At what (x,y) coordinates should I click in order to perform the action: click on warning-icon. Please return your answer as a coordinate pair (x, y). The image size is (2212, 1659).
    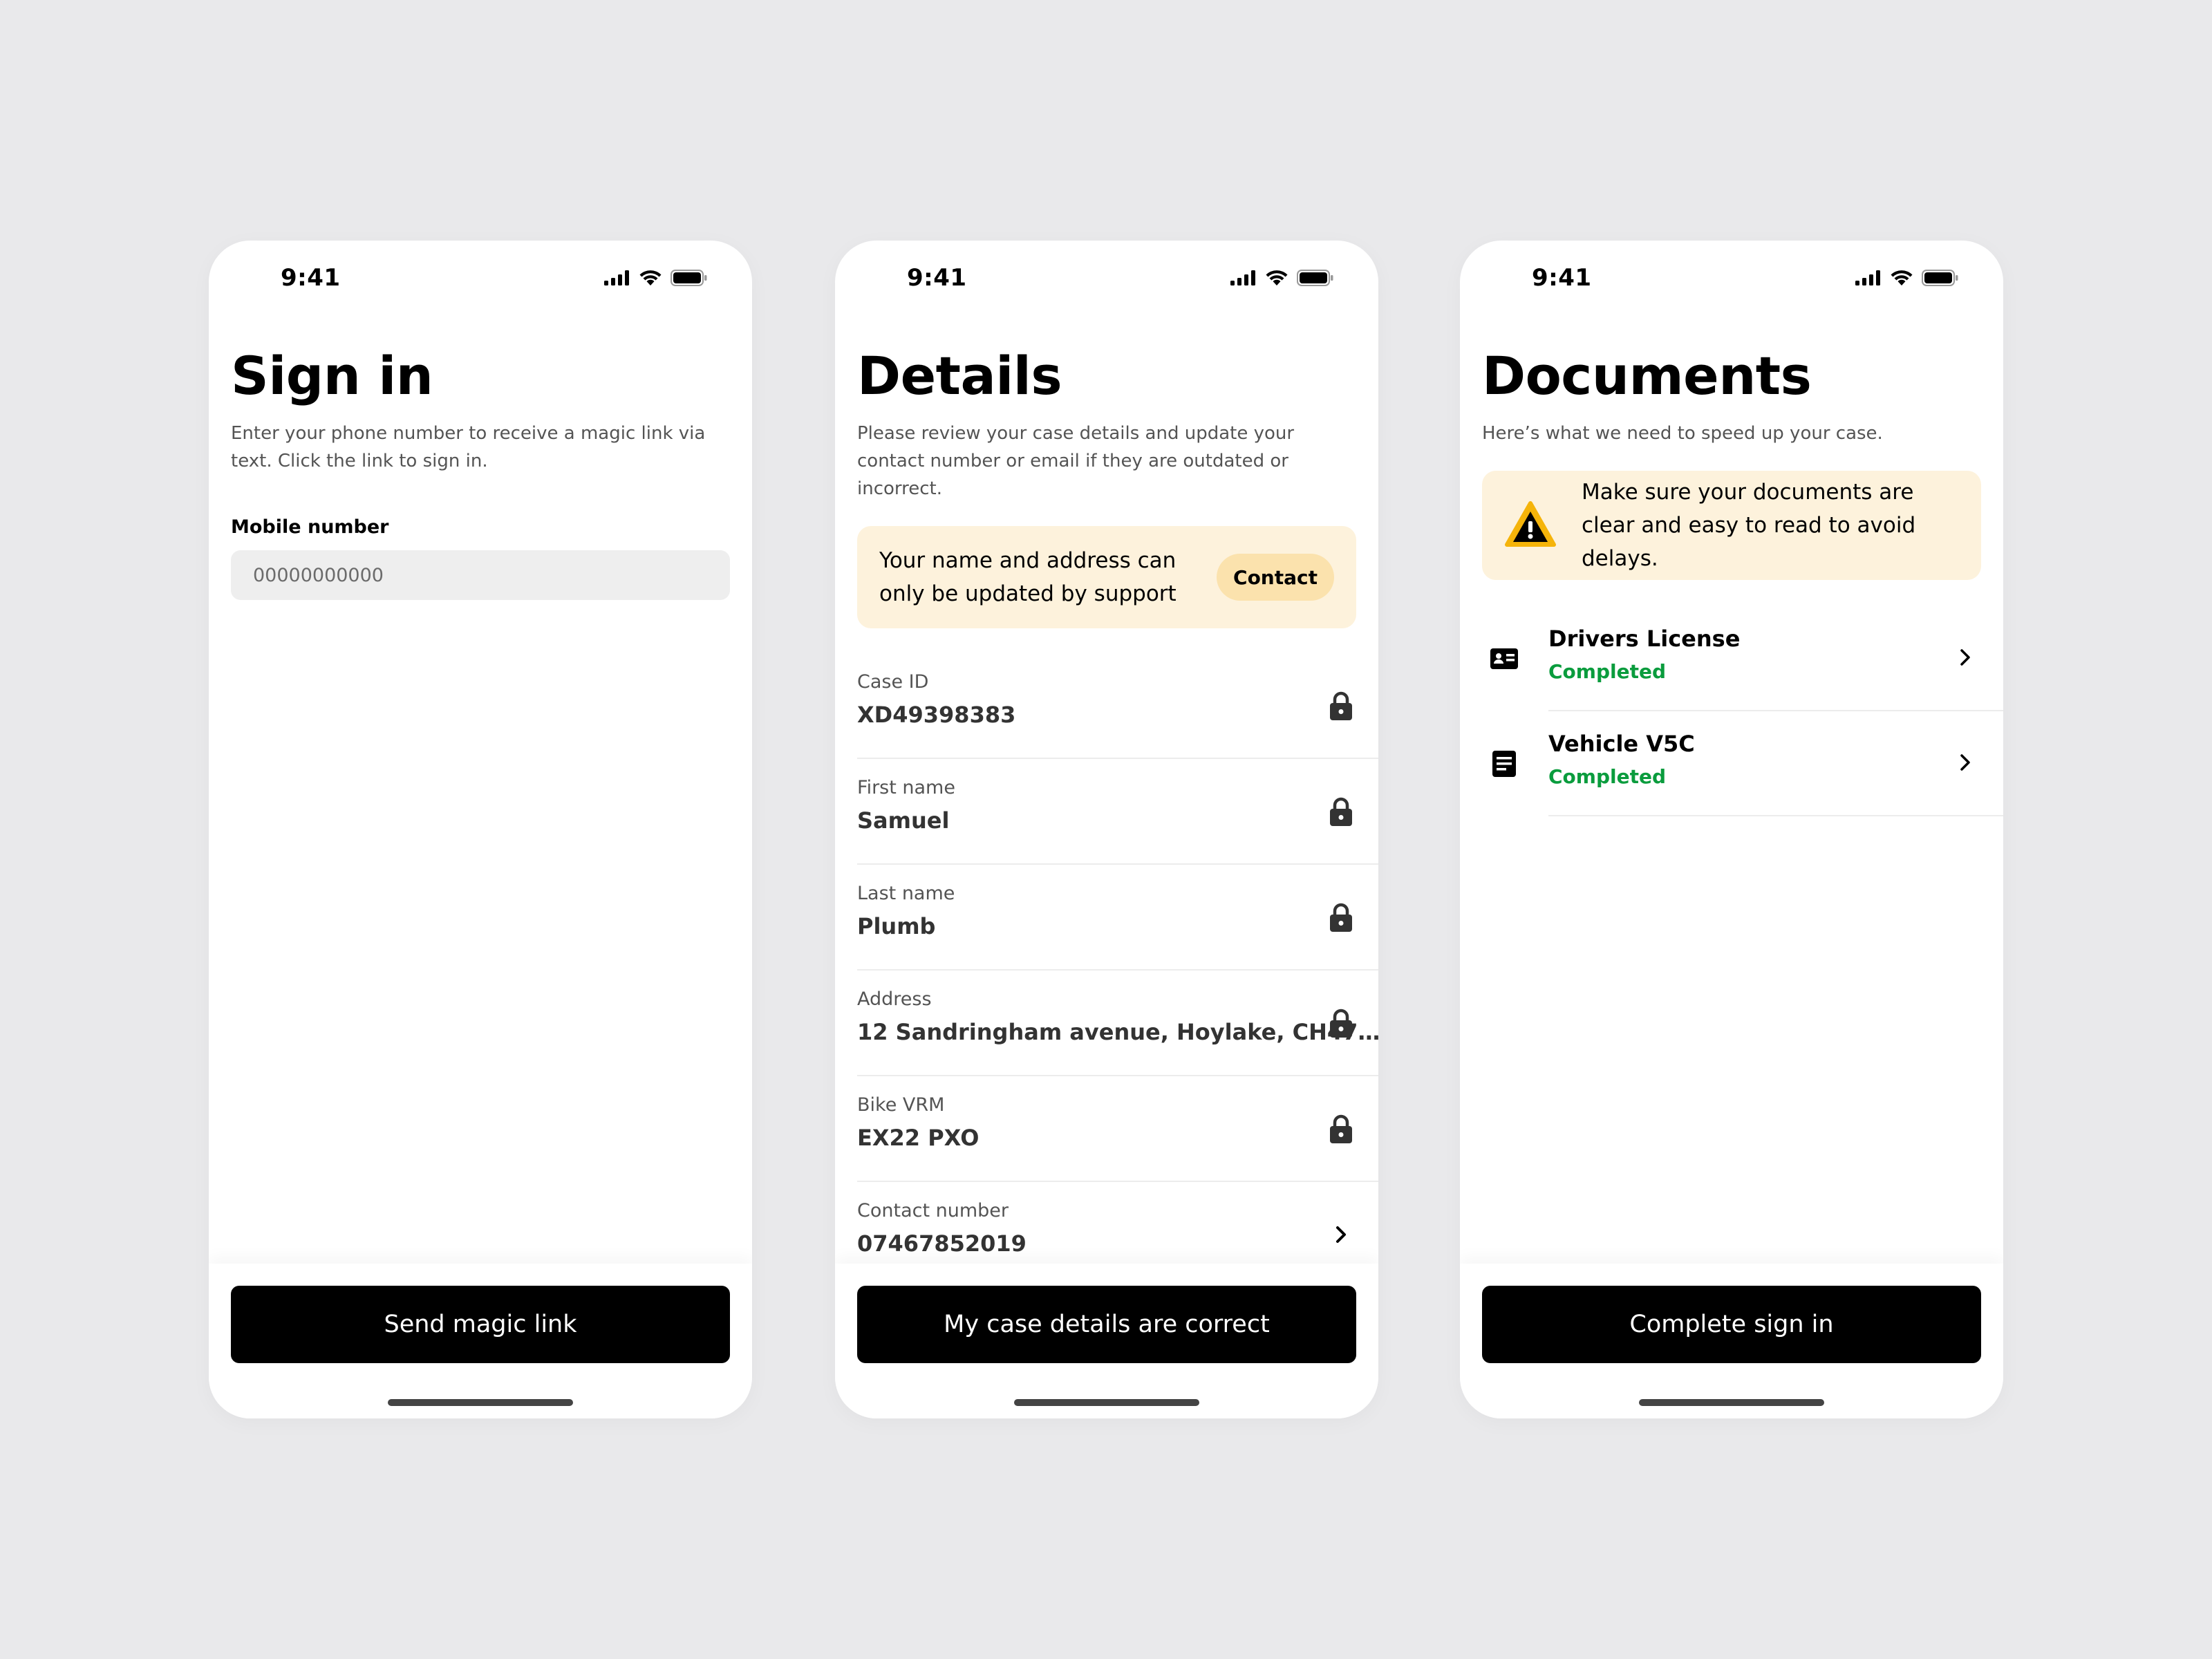
    Looking at the image, I should click on (1530, 525).